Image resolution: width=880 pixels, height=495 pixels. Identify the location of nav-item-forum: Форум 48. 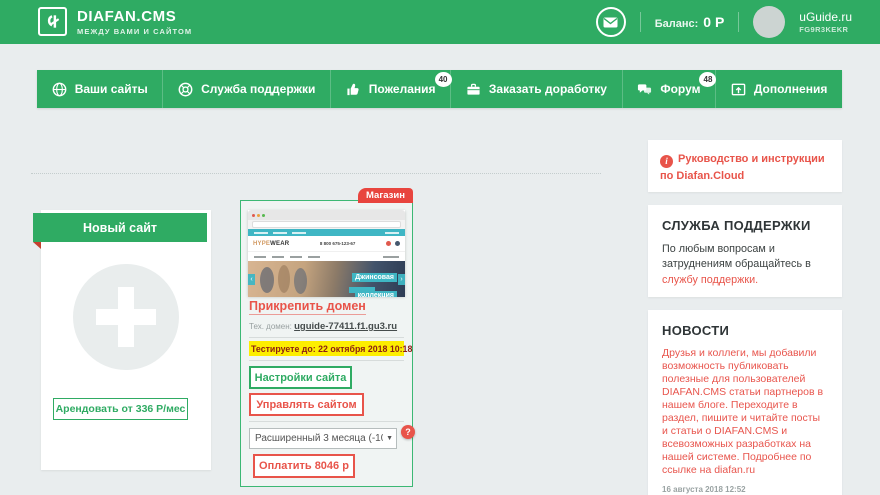
(669, 89).